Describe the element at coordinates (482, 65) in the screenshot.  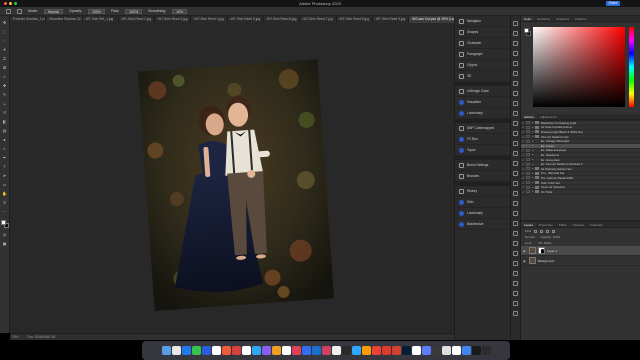
I see `collapsed-panel-item: Glyphs` at that location.